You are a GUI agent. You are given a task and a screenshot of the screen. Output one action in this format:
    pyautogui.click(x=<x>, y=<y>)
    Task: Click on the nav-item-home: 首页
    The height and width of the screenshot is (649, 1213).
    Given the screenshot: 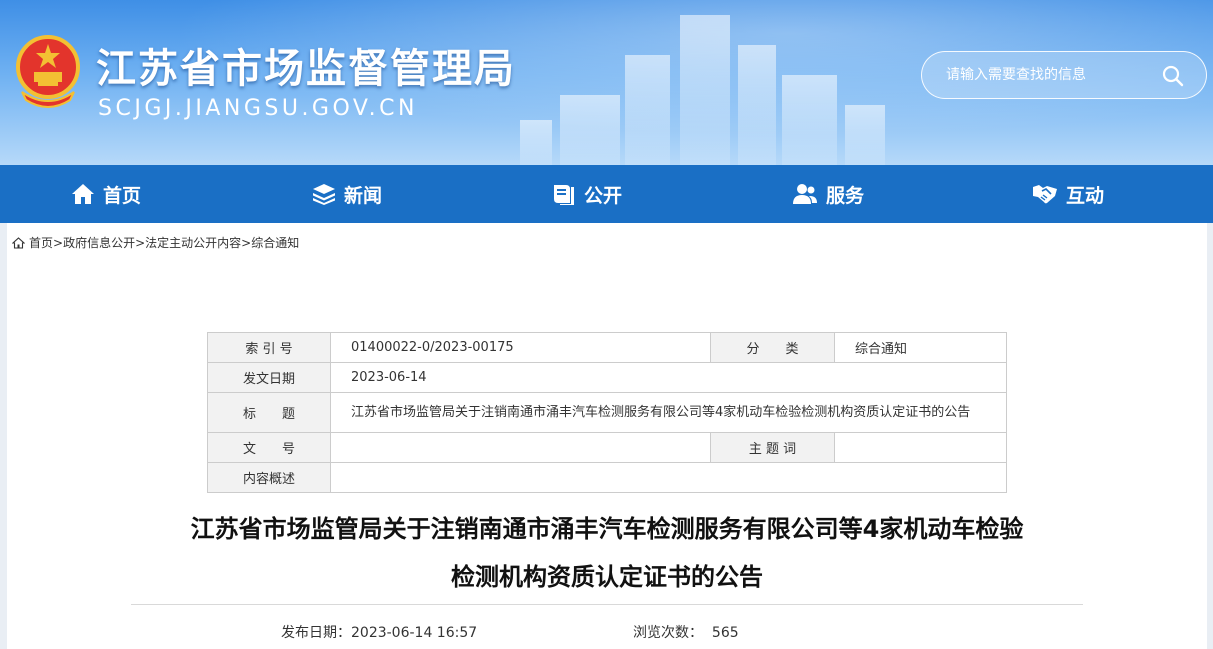 What is the action you would take?
    pyautogui.click(x=106, y=194)
    